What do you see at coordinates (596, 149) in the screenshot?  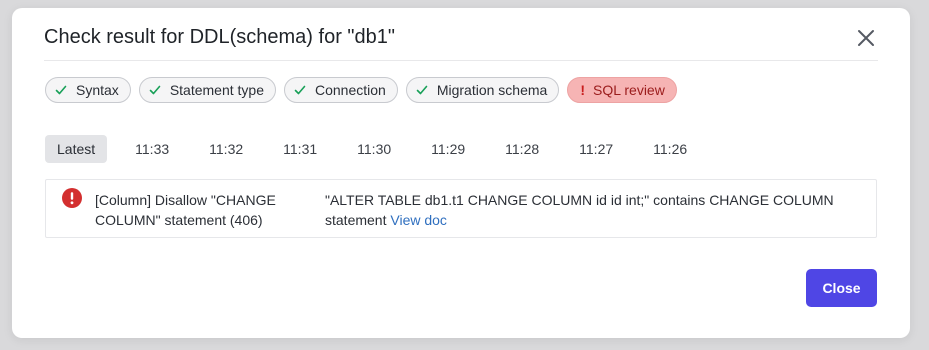 I see `timeline-item: 11:27` at bounding box center [596, 149].